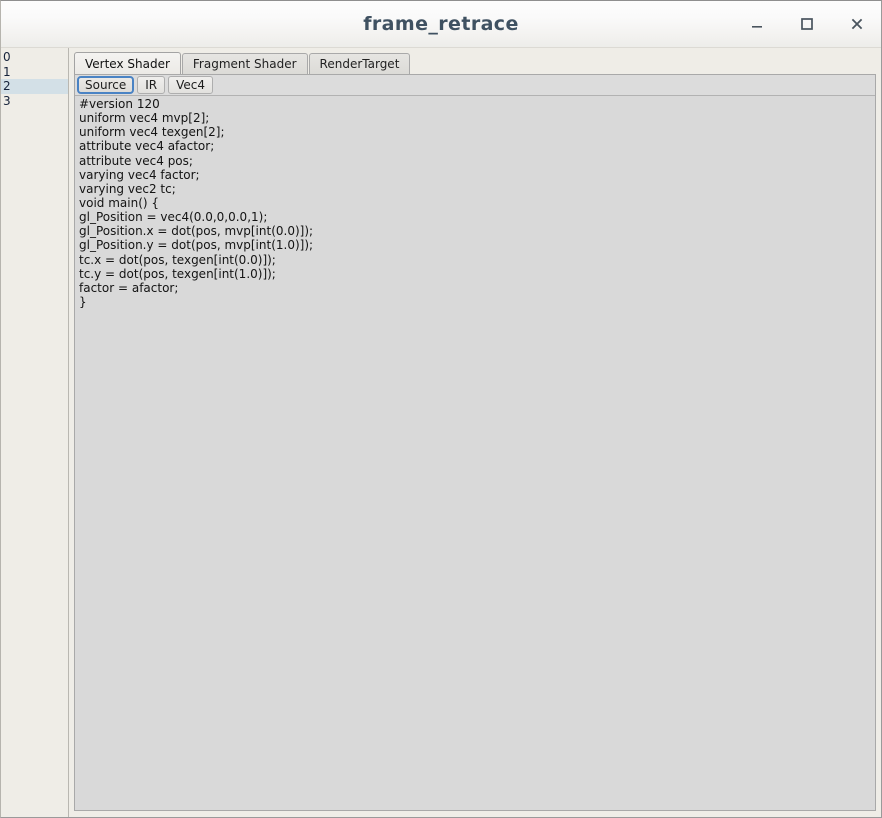 The width and height of the screenshot is (882, 818). I want to click on source-line: #version 120, so click(119, 104).